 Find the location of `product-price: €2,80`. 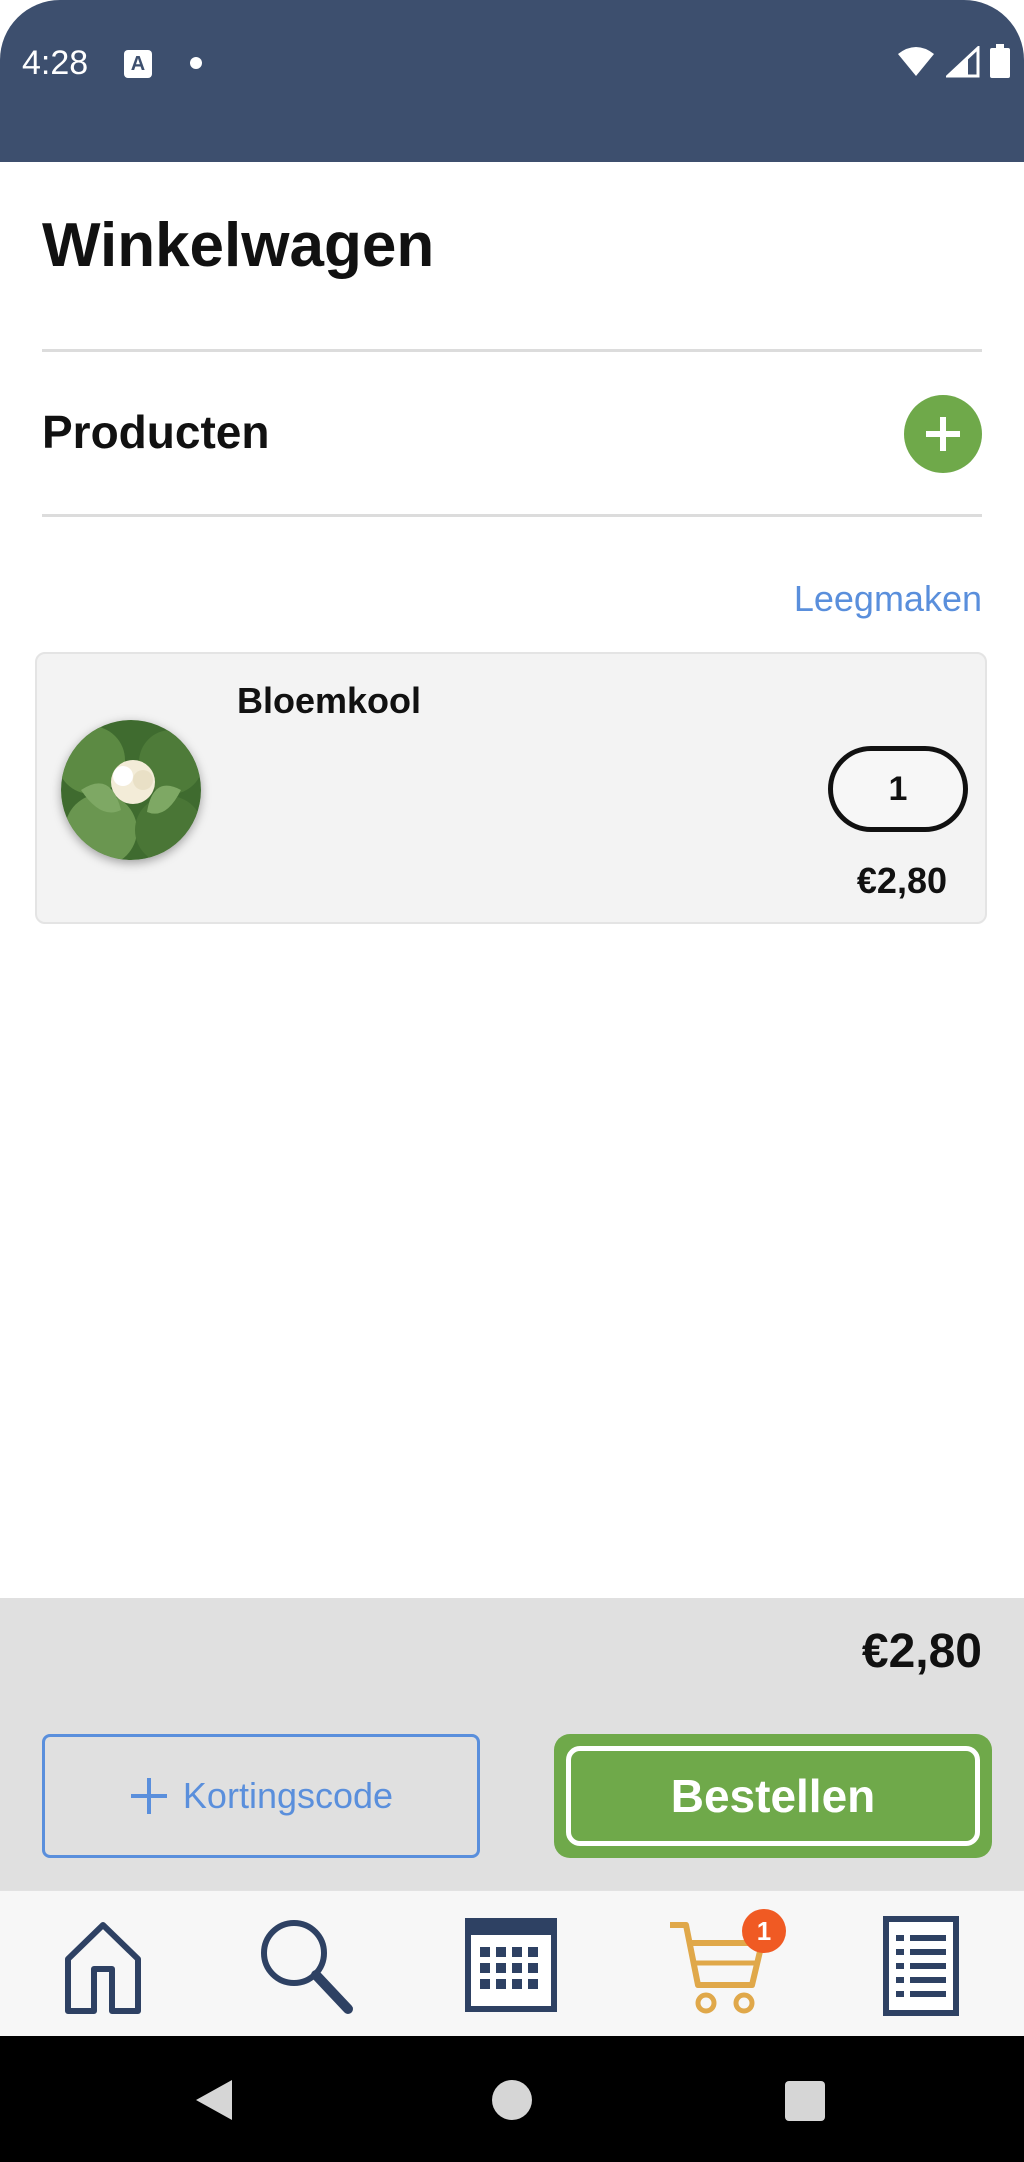

product-price: €2,80 is located at coordinates (901, 880).